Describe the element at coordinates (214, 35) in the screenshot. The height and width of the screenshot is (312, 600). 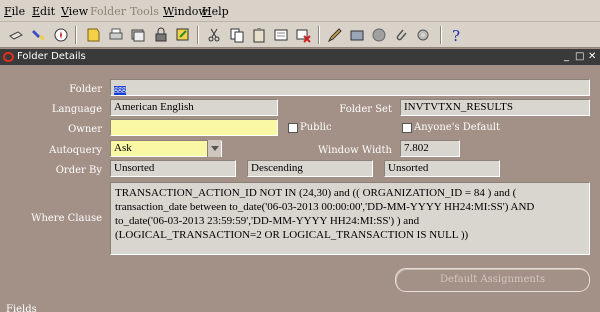
I see `cut-icon` at that location.